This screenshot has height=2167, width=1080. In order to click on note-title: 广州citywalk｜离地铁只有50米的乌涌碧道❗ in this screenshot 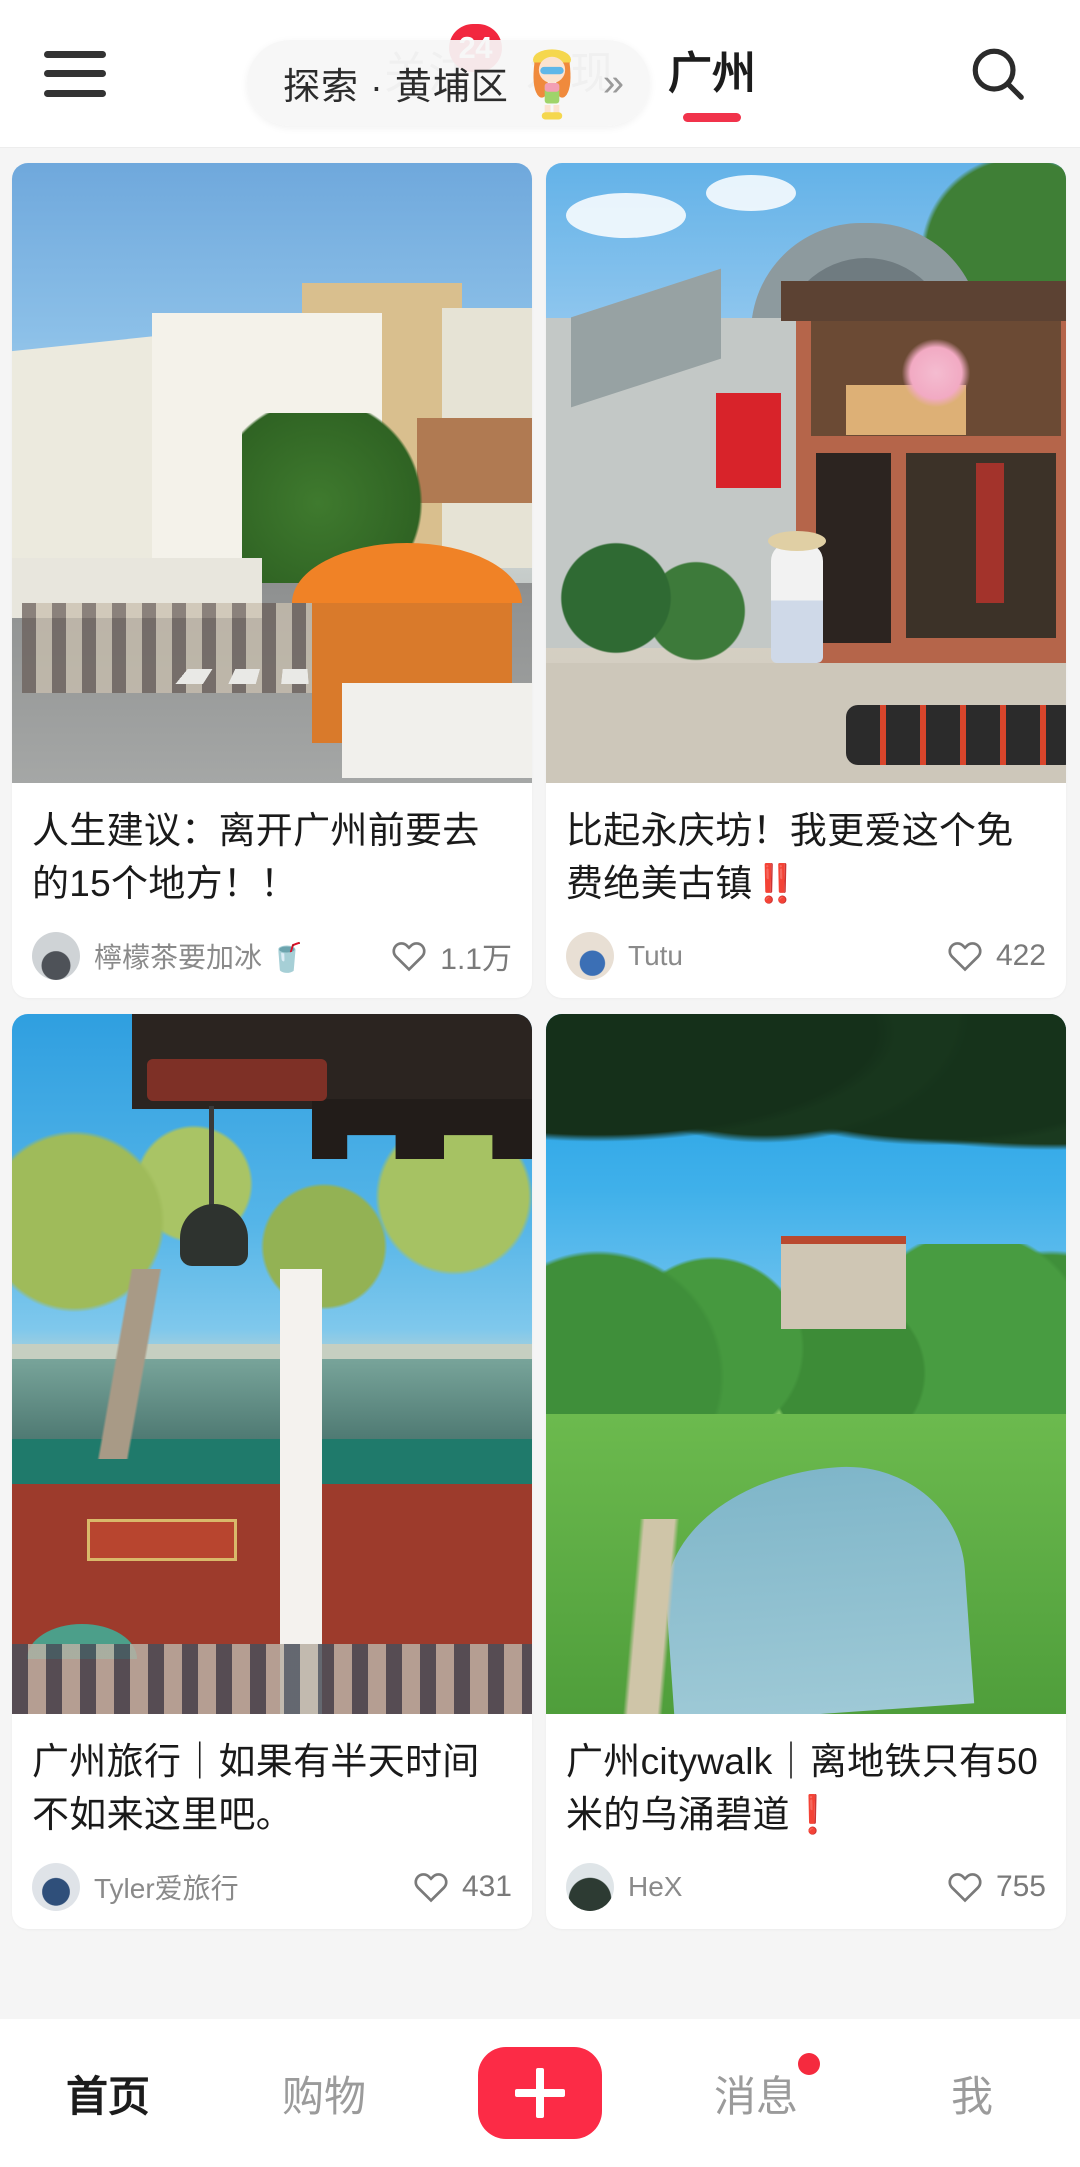, I will do `click(806, 1788)`.